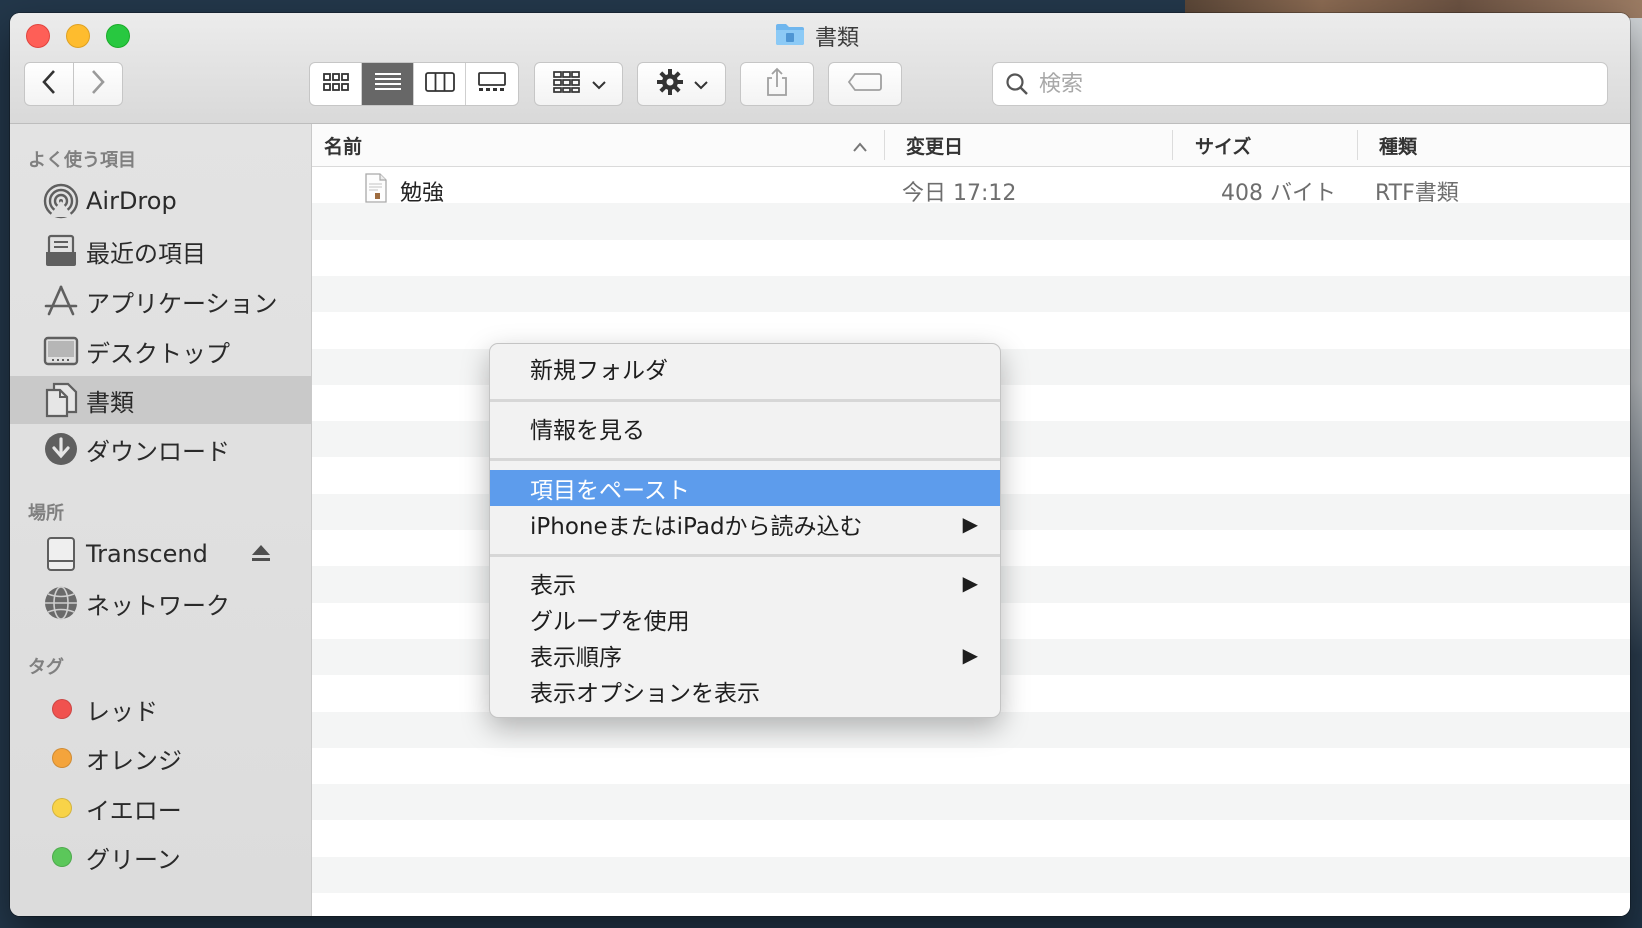 The width and height of the screenshot is (1642, 928). I want to click on sort-ascending-icon, so click(860, 147).